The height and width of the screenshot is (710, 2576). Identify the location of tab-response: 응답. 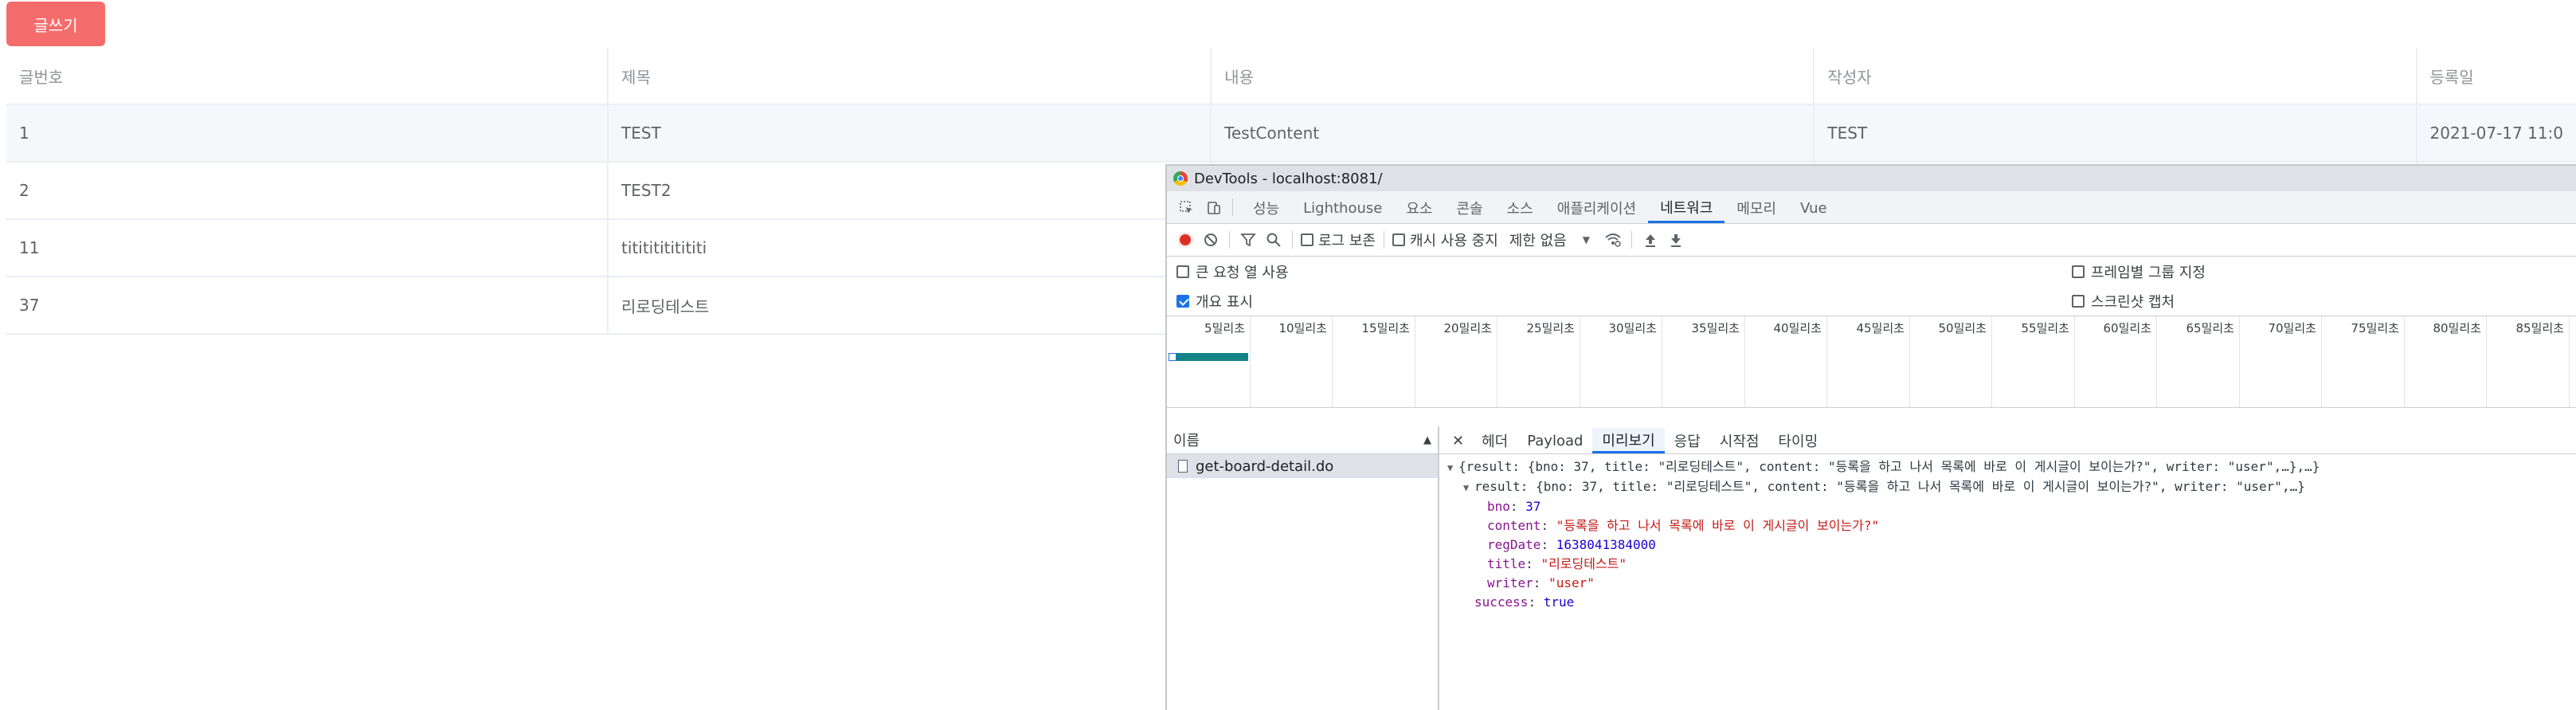
(1687, 441).